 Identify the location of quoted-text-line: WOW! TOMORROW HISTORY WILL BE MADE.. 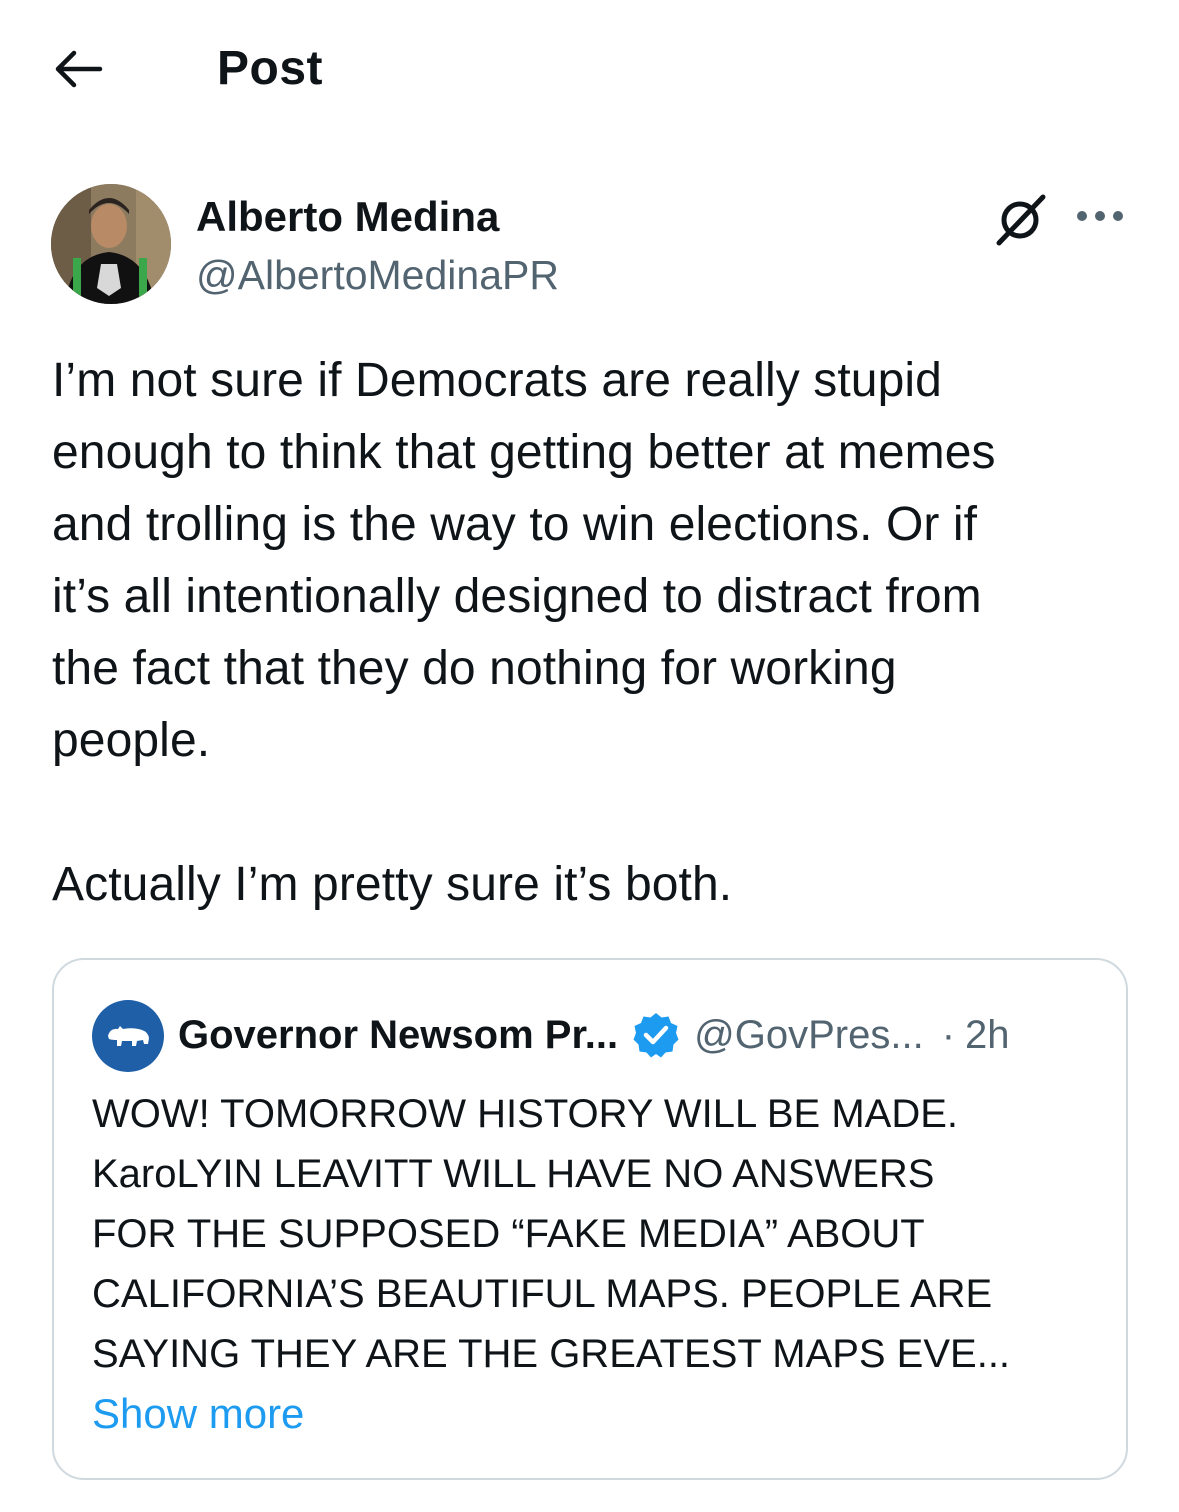
(525, 1114).